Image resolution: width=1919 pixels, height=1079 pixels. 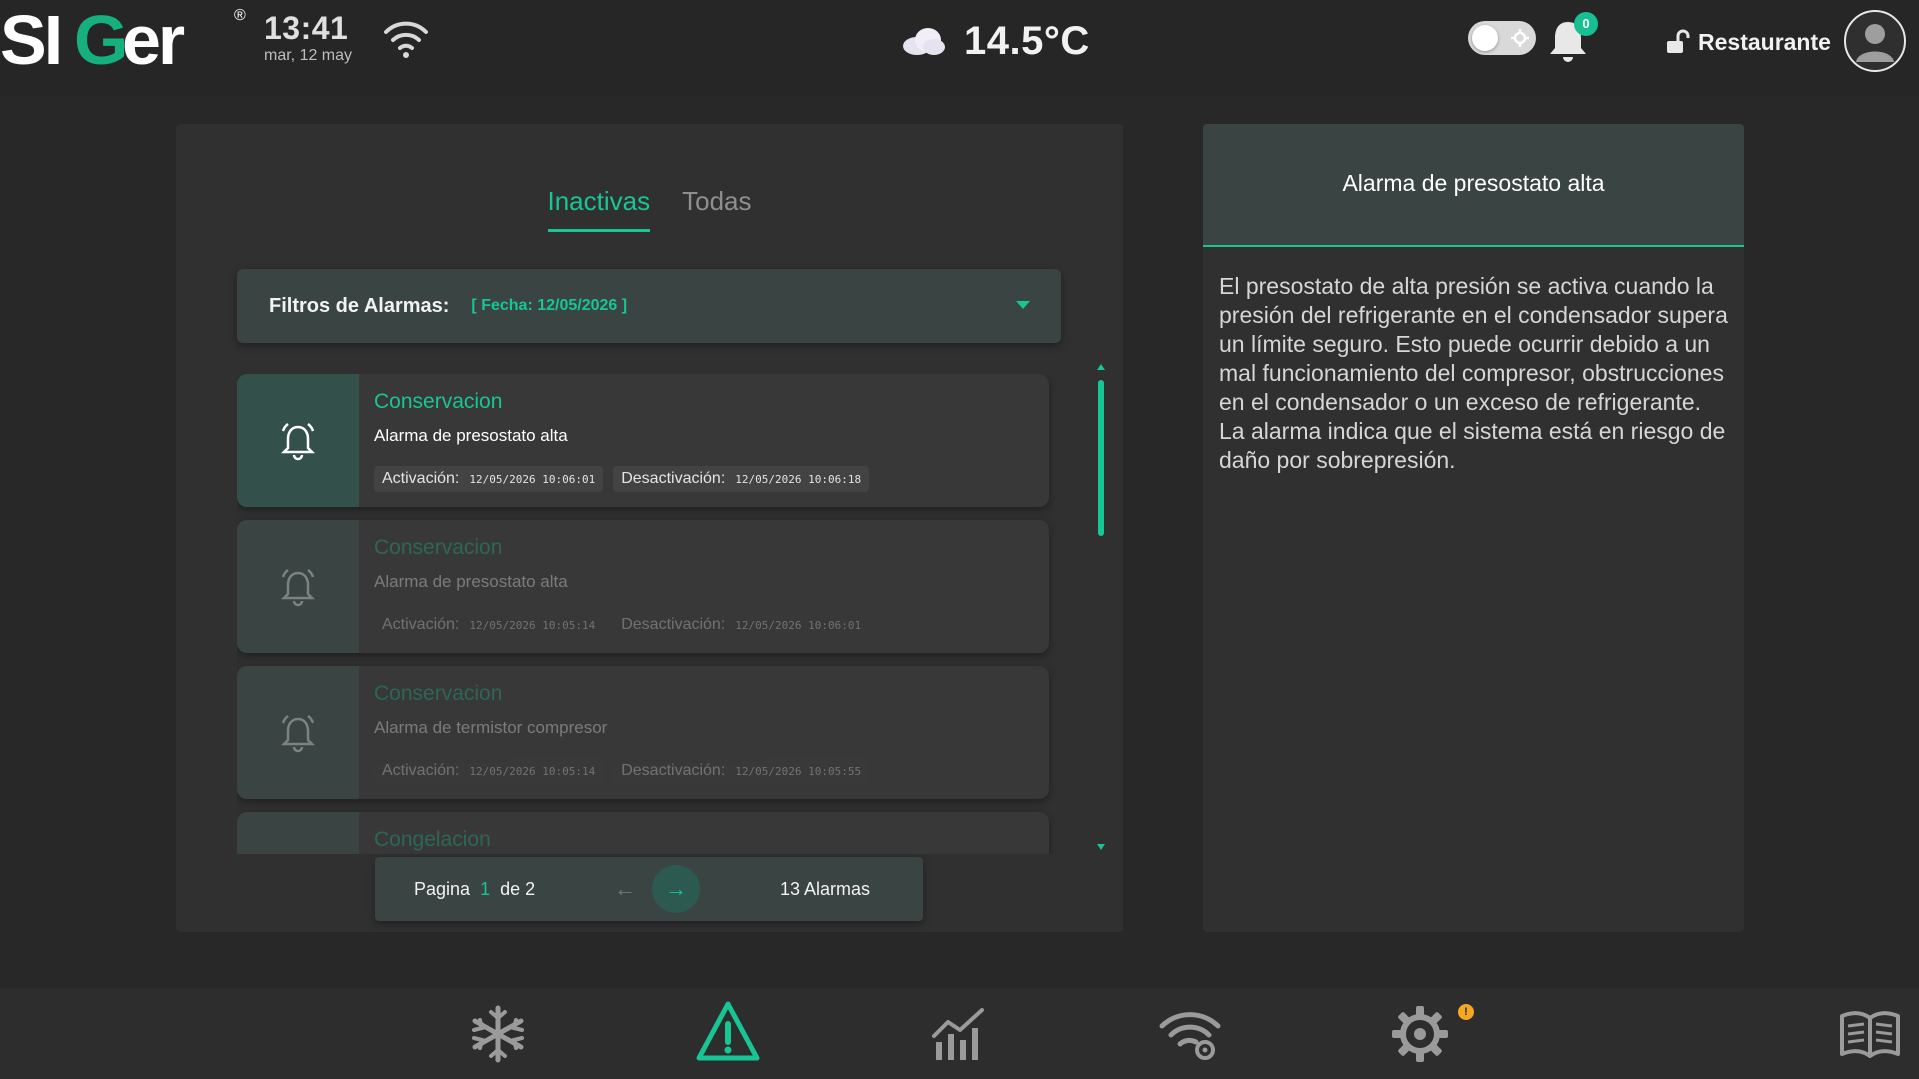 I want to click on clock: 13:41 mar, 12 may, so click(x=319, y=38).